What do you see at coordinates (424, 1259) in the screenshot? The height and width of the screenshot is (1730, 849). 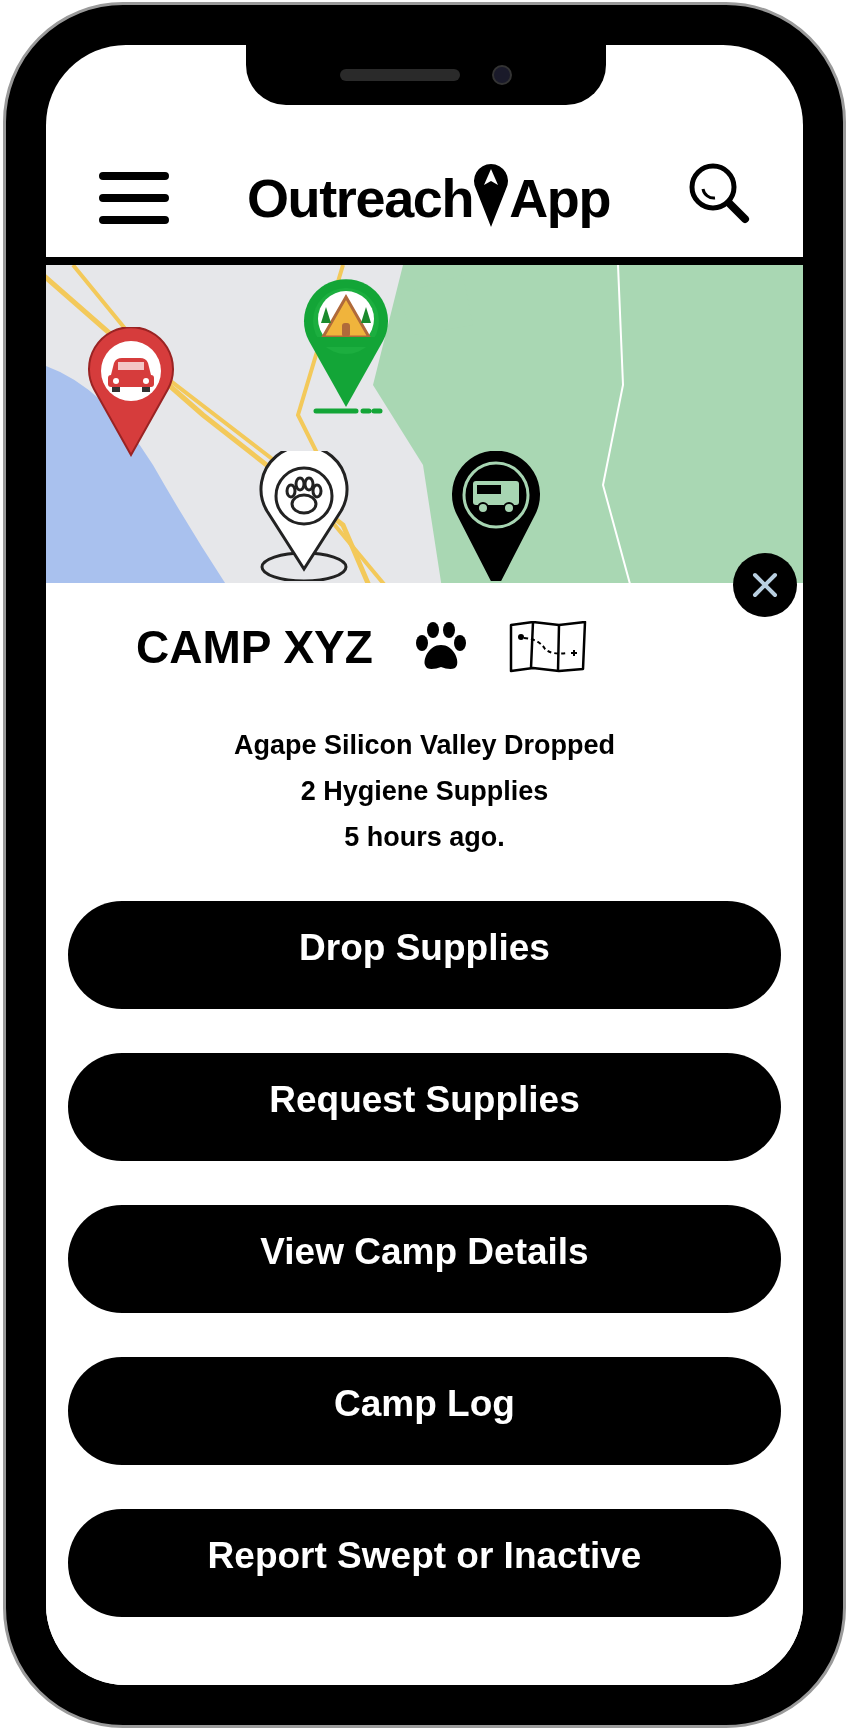 I see `action-button: View Camp Details` at bounding box center [424, 1259].